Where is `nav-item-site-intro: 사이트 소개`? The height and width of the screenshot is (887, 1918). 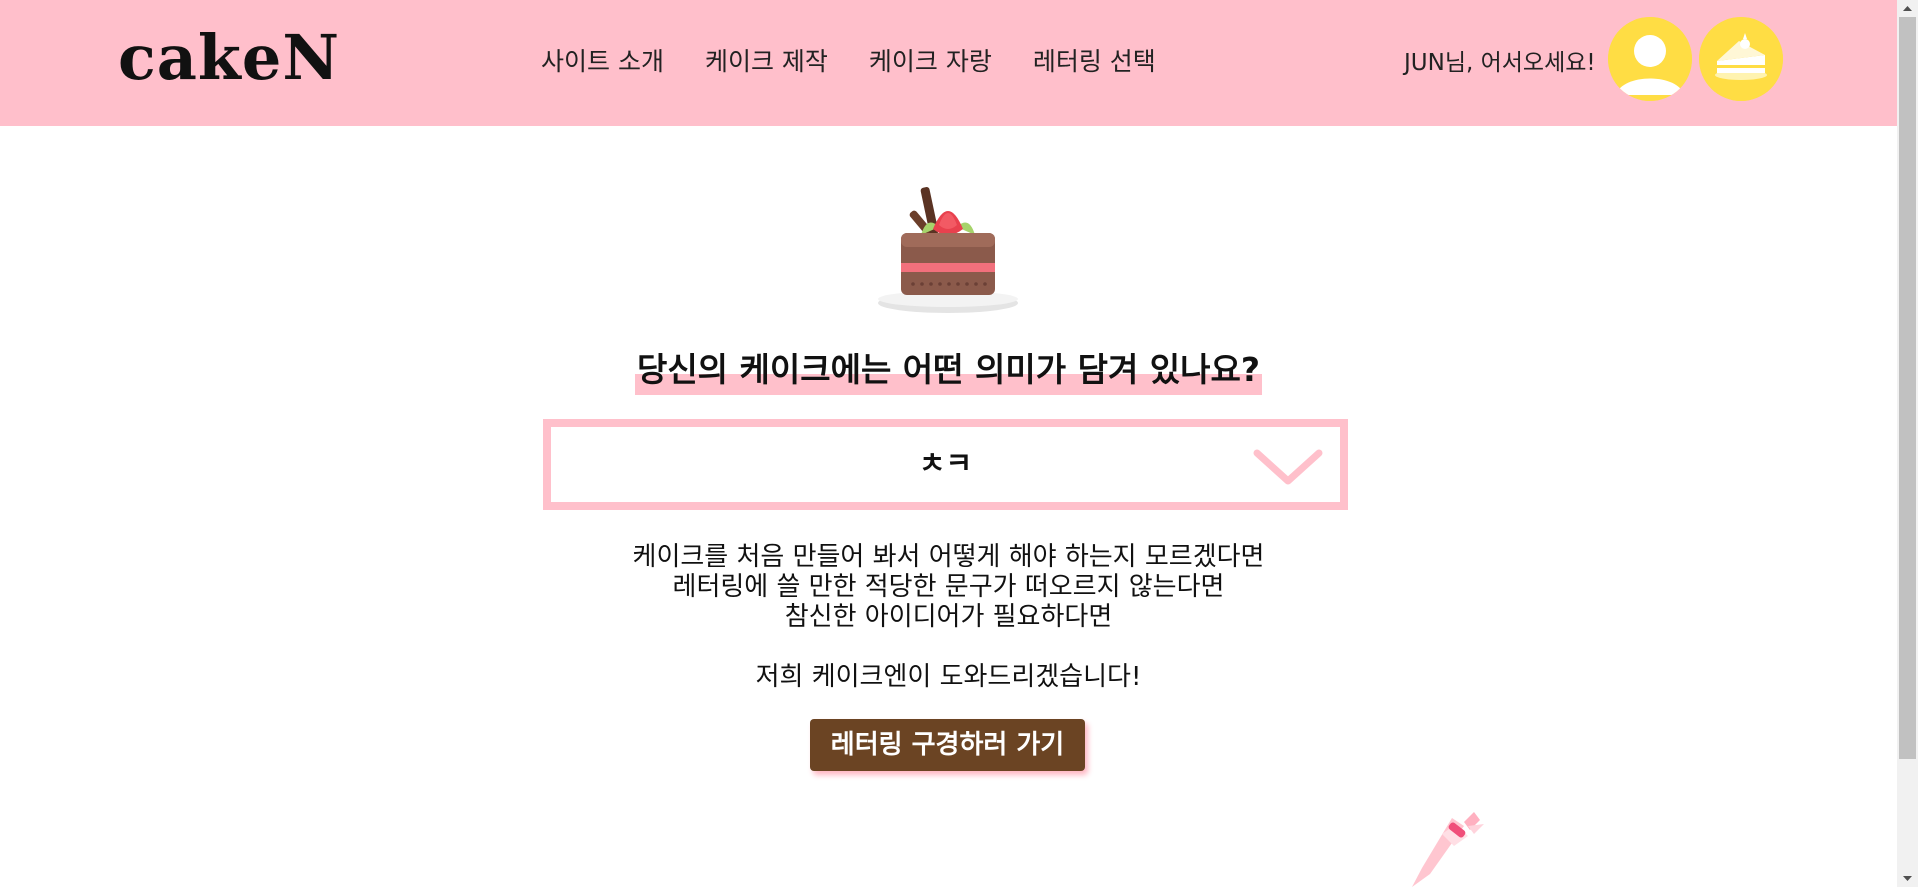
nav-item-site-intro: 사이트 소개 is located at coordinates (602, 62).